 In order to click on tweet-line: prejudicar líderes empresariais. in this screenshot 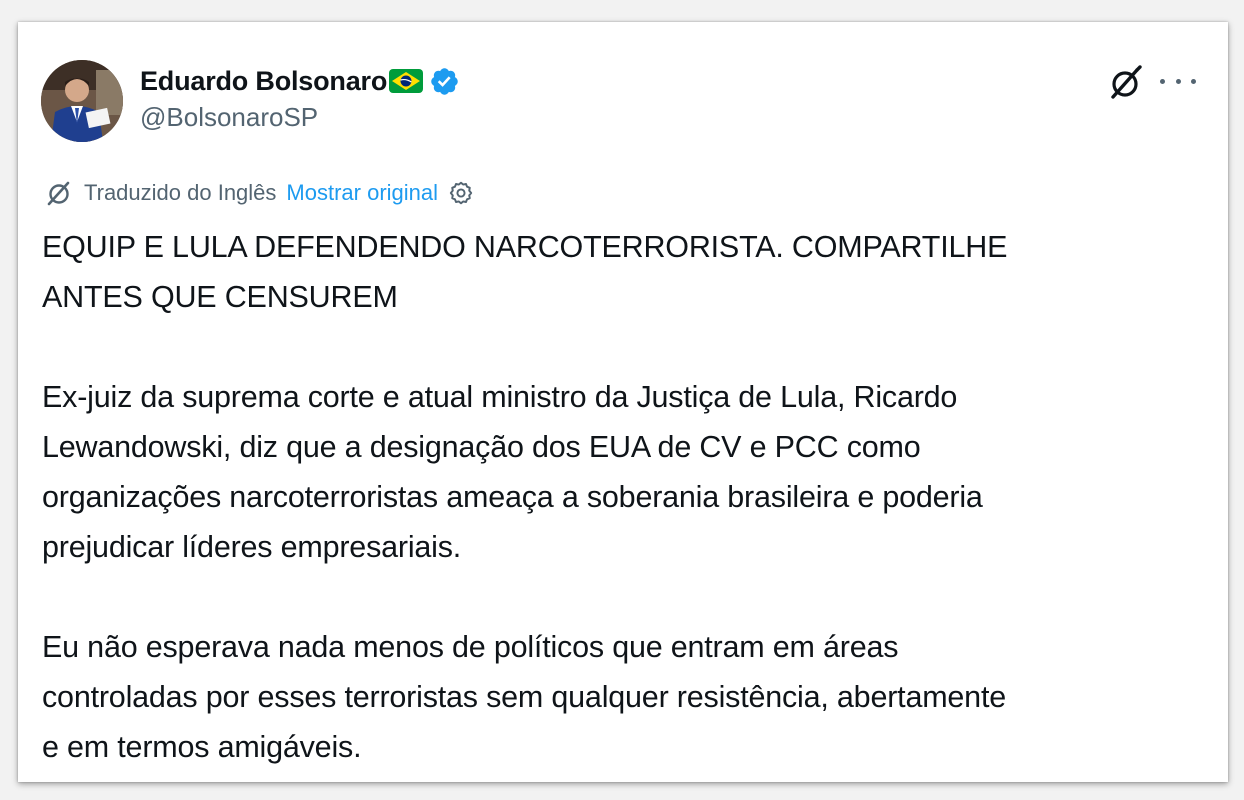, I will do `click(252, 547)`.